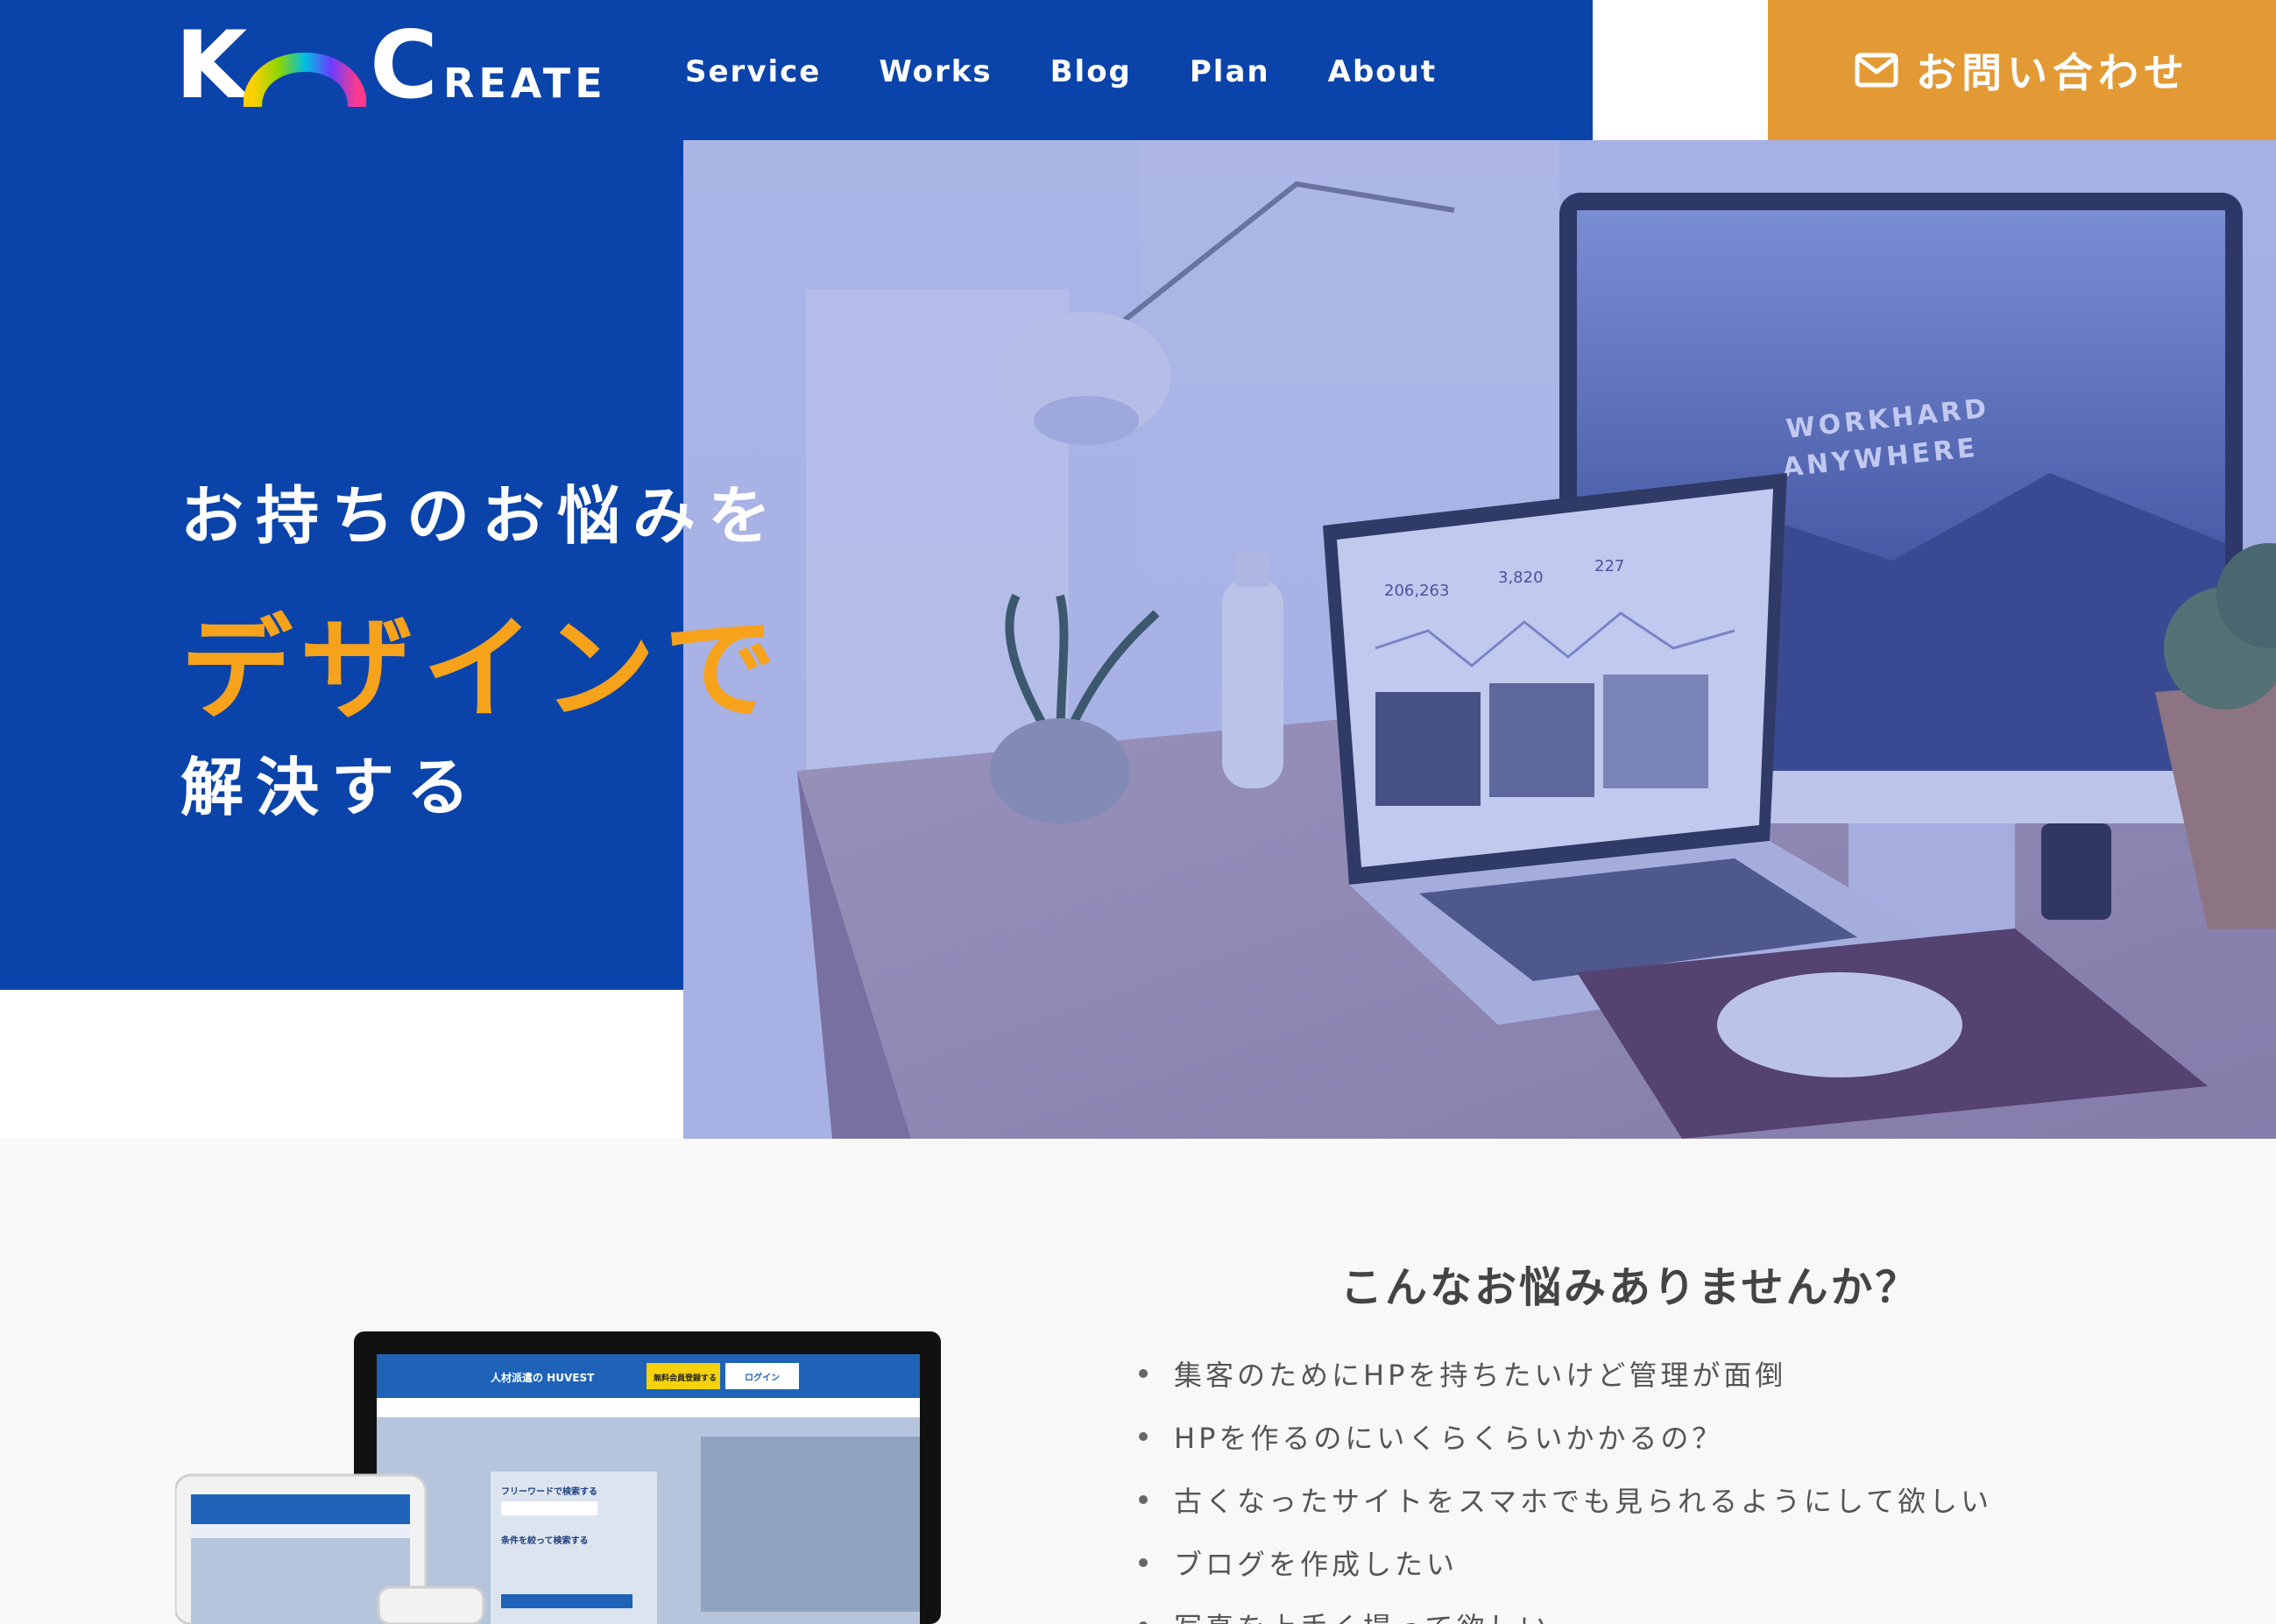 The image size is (2276, 1624). What do you see at coordinates (1630, 1287) in the screenshot?
I see `problems-title: こんなお悩みありませんか？` at bounding box center [1630, 1287].